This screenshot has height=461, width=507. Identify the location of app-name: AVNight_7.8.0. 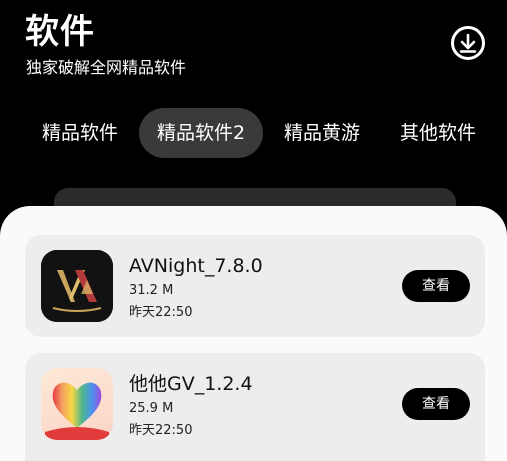
(196, 266).